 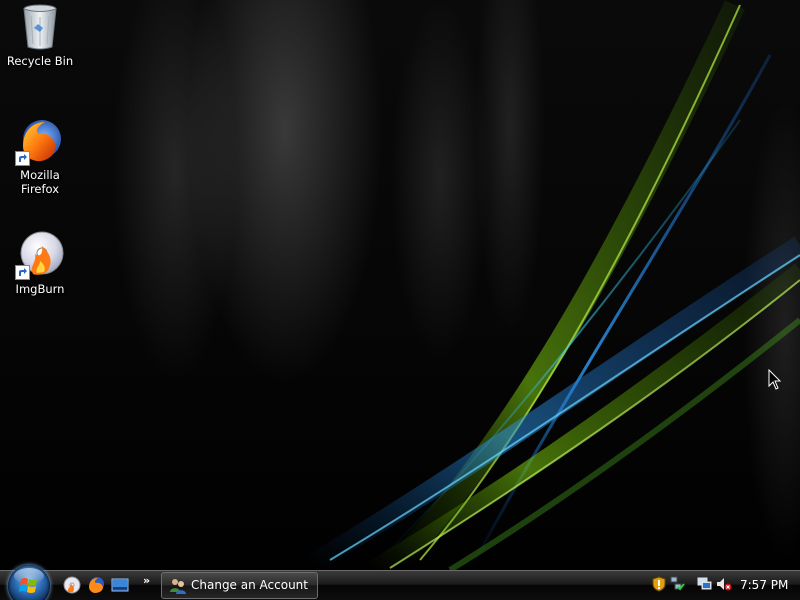 What do you see at coordinates (72, 585) in the screenshot?
I see `quick-launch-imgburn` at bounding box center [72, 585].